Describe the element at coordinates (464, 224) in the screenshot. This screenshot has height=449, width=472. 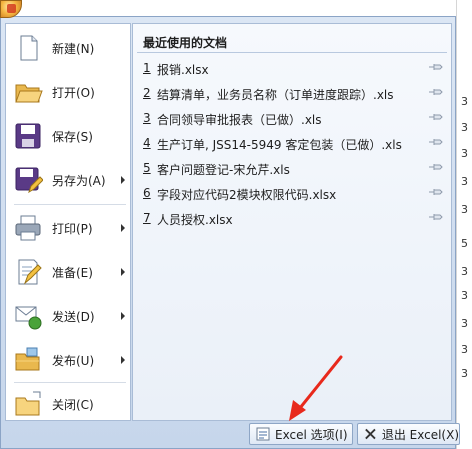
I see `background-spreadsheet: 3 3 3 3 3 5 3 3 3 3 3` at that location.